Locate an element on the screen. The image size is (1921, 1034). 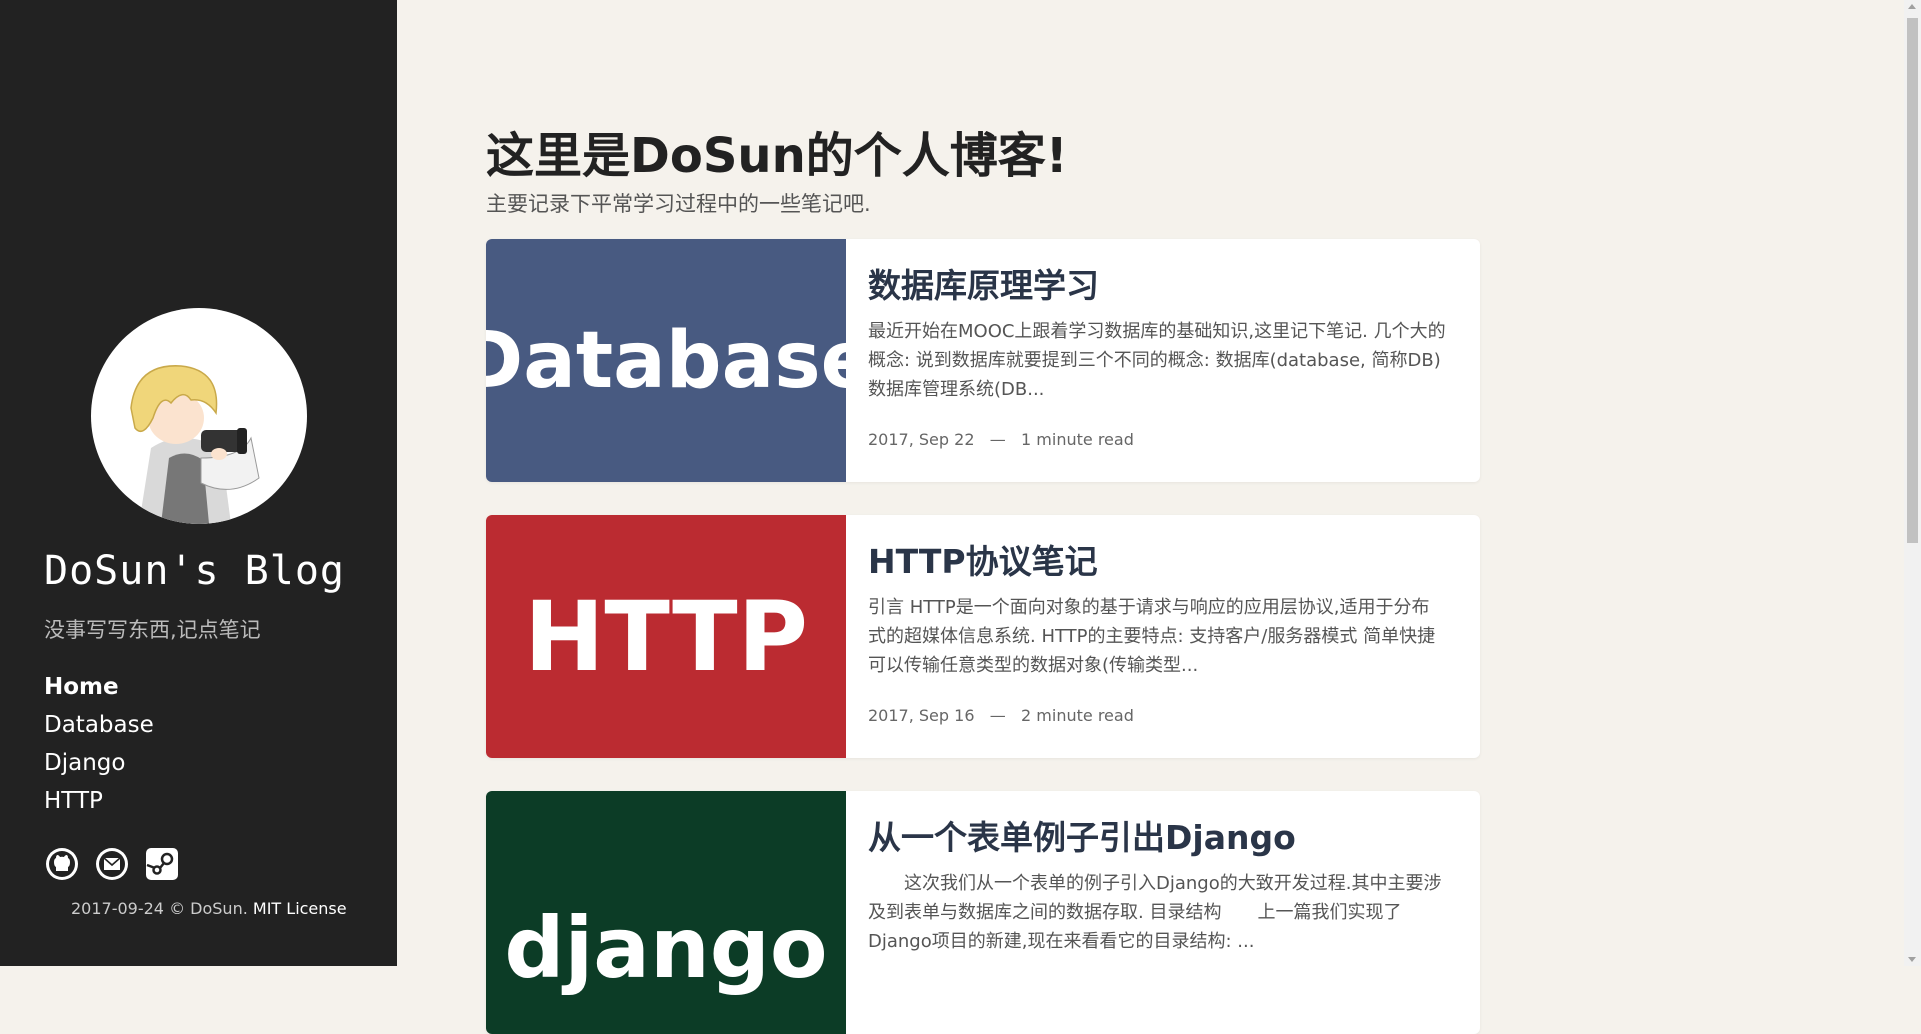
avatar-illustration is located at coordinates (195, 444).